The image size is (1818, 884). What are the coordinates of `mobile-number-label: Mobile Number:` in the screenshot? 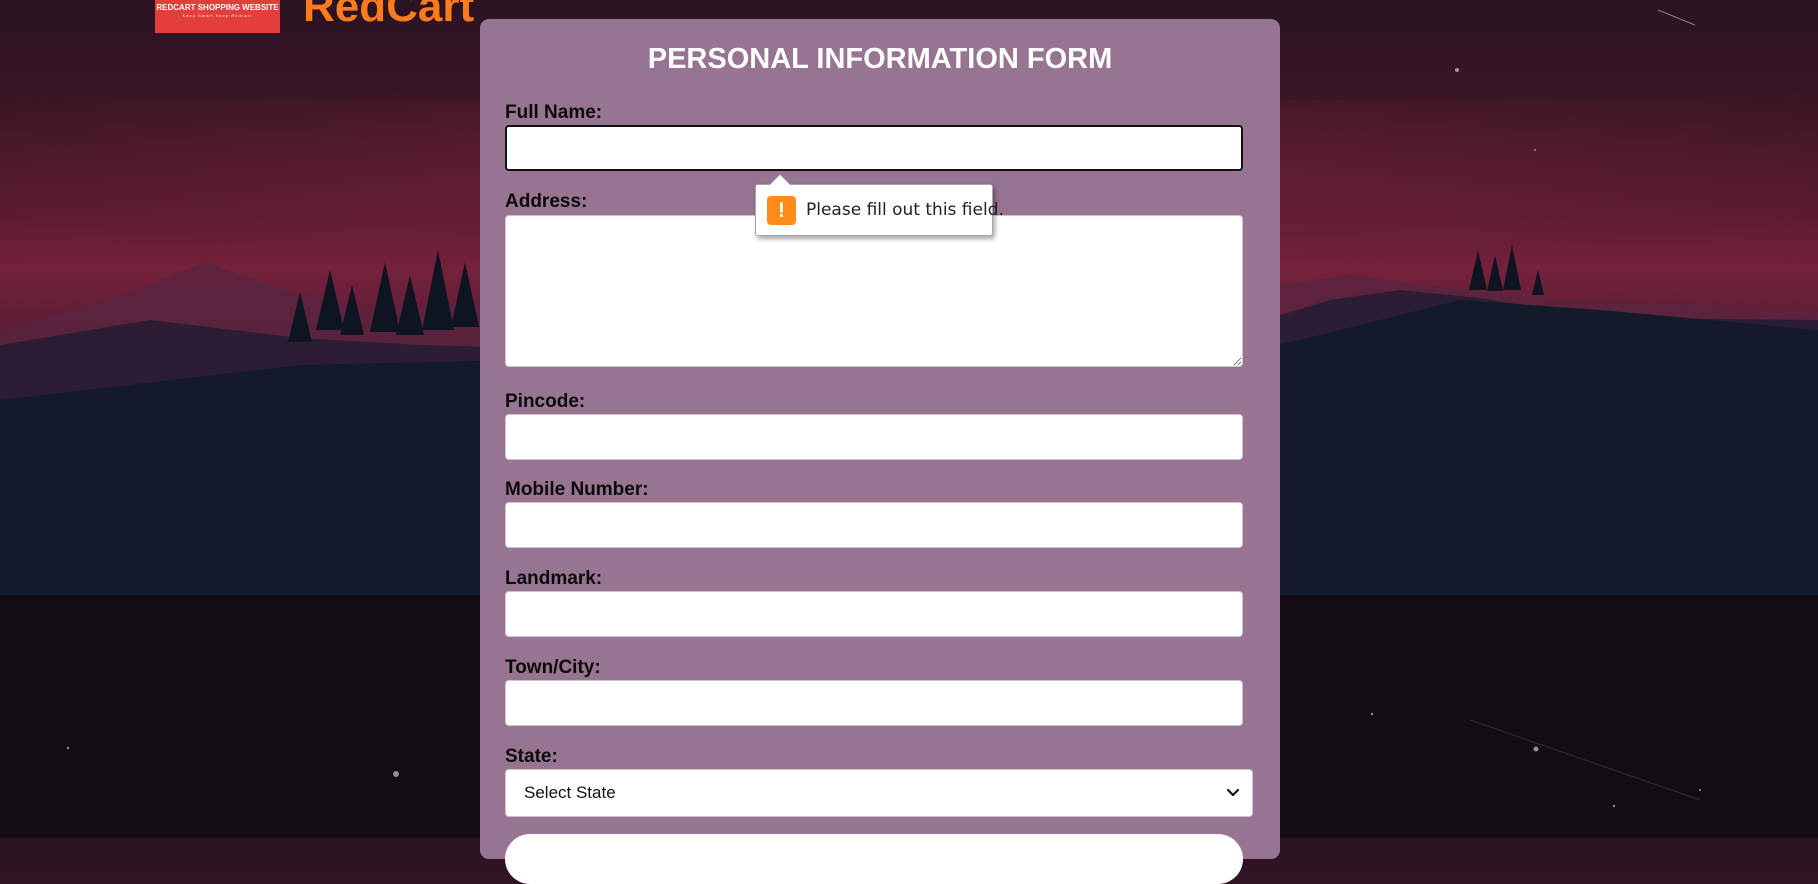 It's located at (577, 489).